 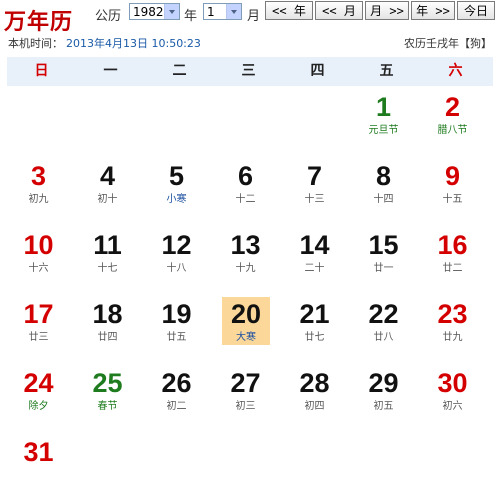 What do you see at coordinates (452, 190) in the screenshot?
I see `calendar-day: 9 十五` at bounding box center [452, 190].